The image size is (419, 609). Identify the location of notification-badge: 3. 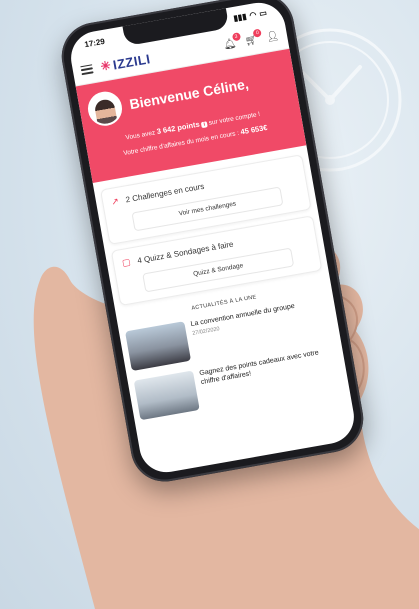
(236, 36).